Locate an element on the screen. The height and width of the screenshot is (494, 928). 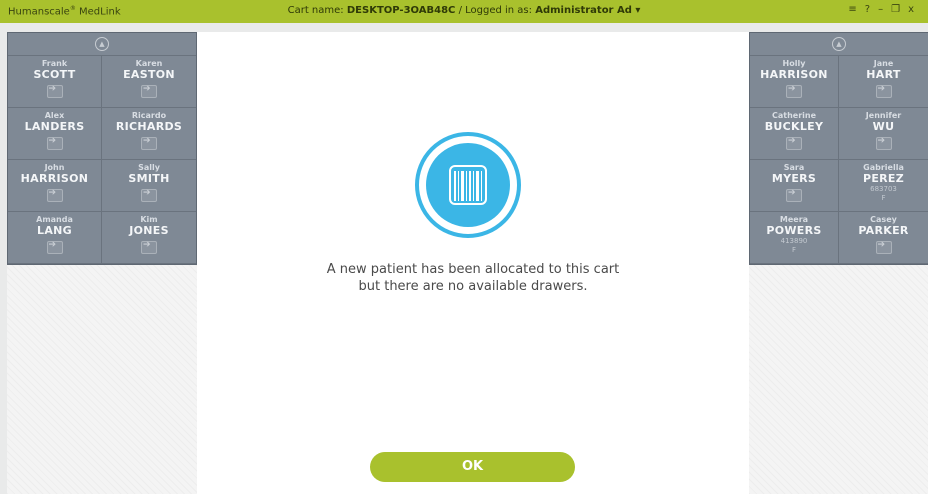
patient-first-name: Kim is located at coordinates (149, 219).